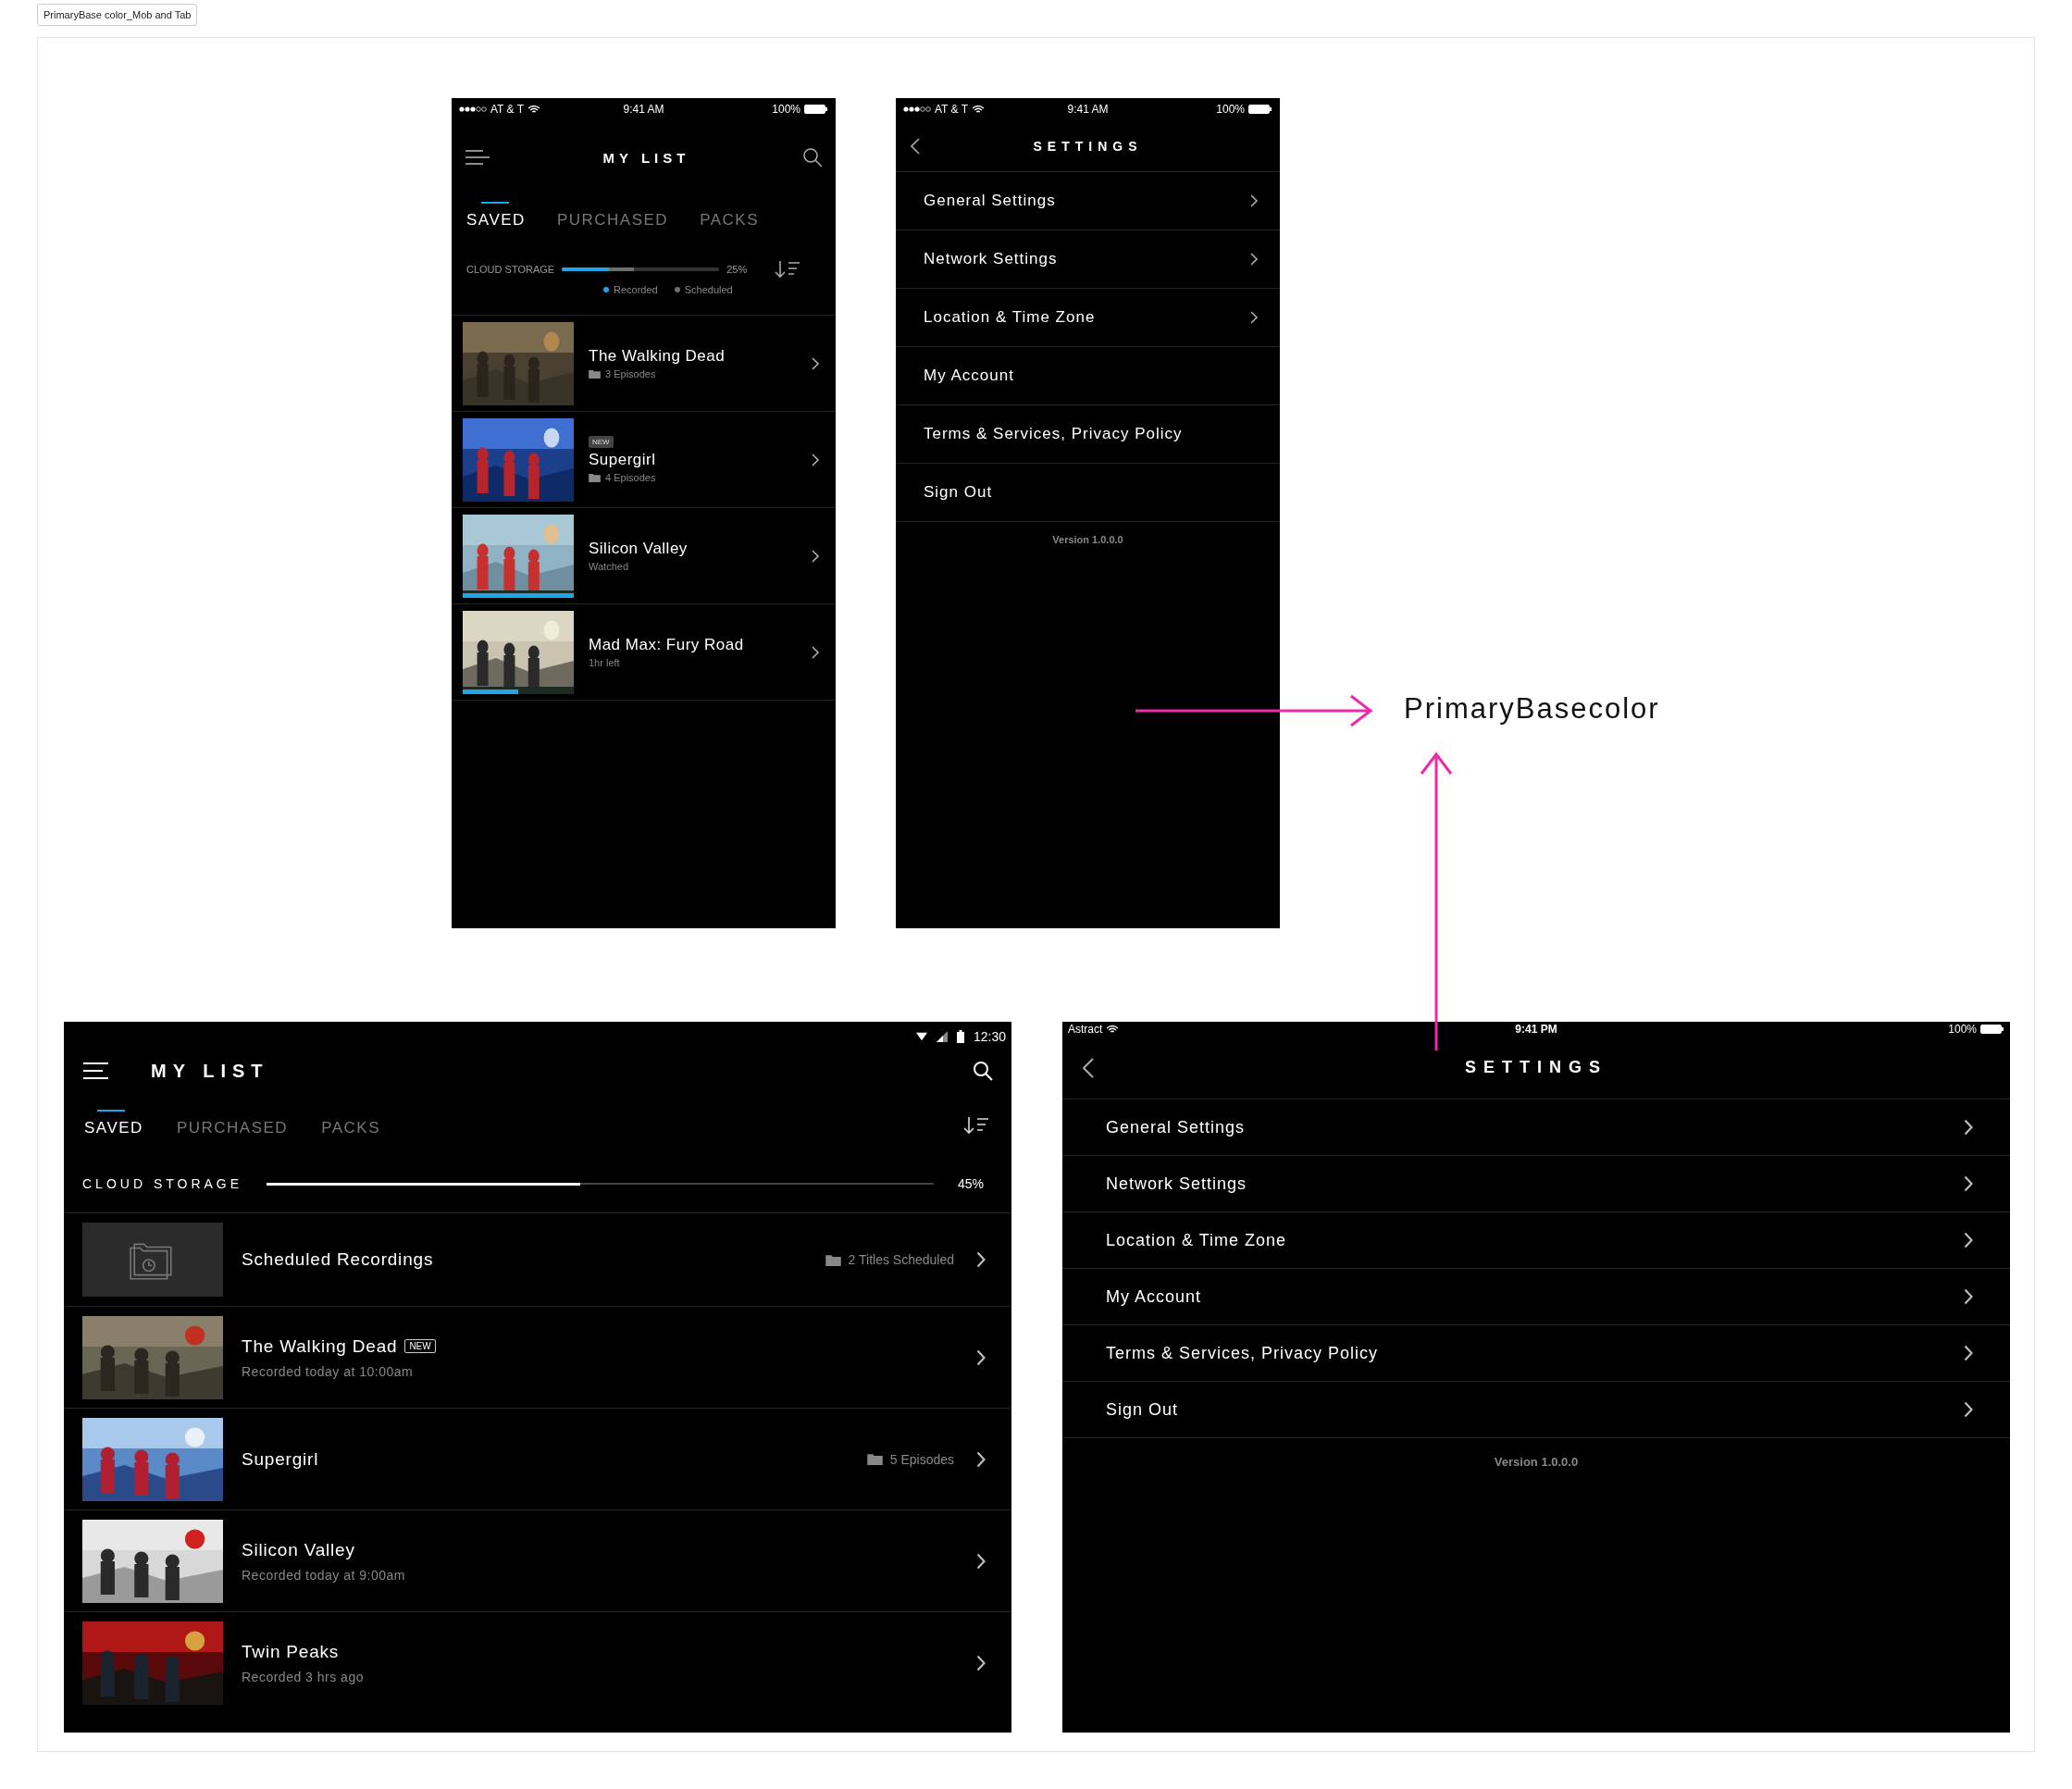  What do you see at coordinates (537, 1561) in the screenshot?
I see `list-item: Silicon Valley Recorded today at 9:00am` at bounding box center [537, 1561].